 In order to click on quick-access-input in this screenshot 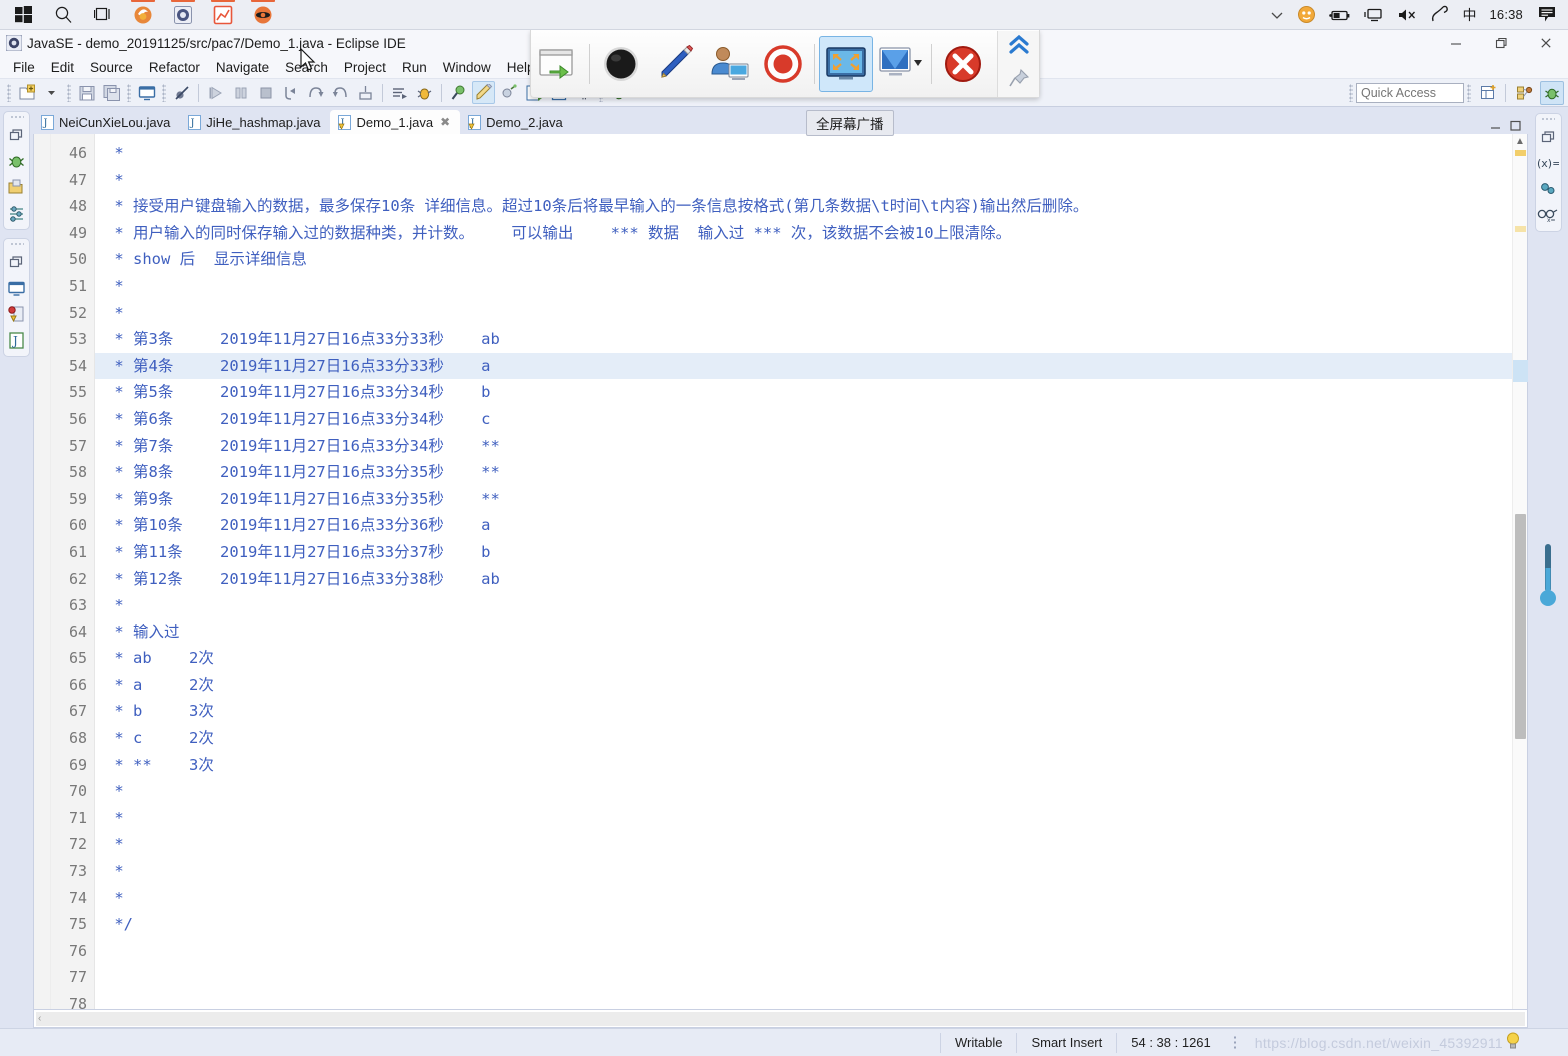, I will do `click(1410, 92)`.